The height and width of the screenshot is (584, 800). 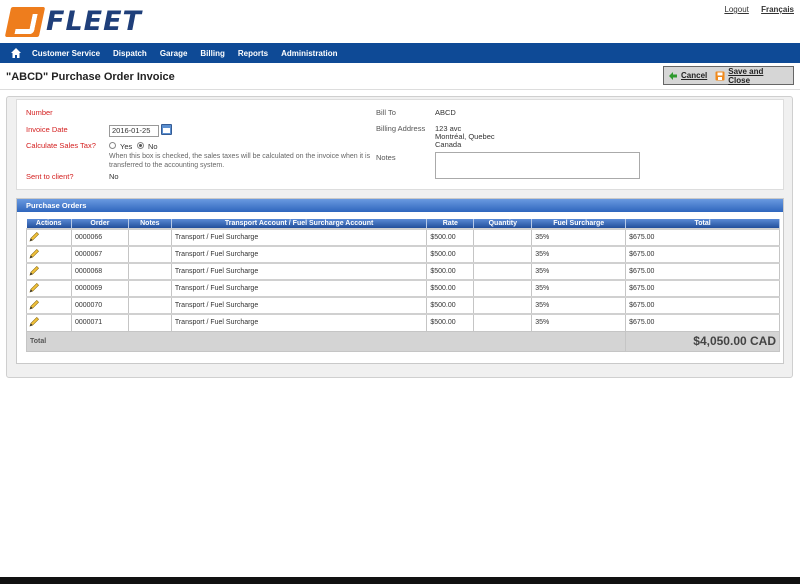 I want to click on col-notes: Notes, so click(x=150, y=224).